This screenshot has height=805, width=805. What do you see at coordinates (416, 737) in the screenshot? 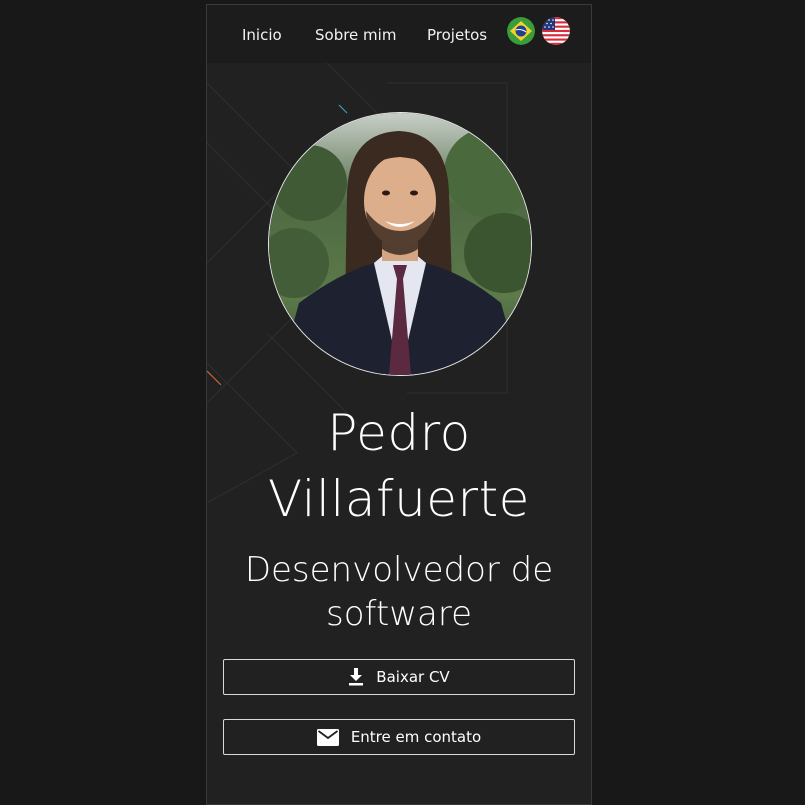
I see `contact-label: Entre em contato` at bounding box center [416, 737].